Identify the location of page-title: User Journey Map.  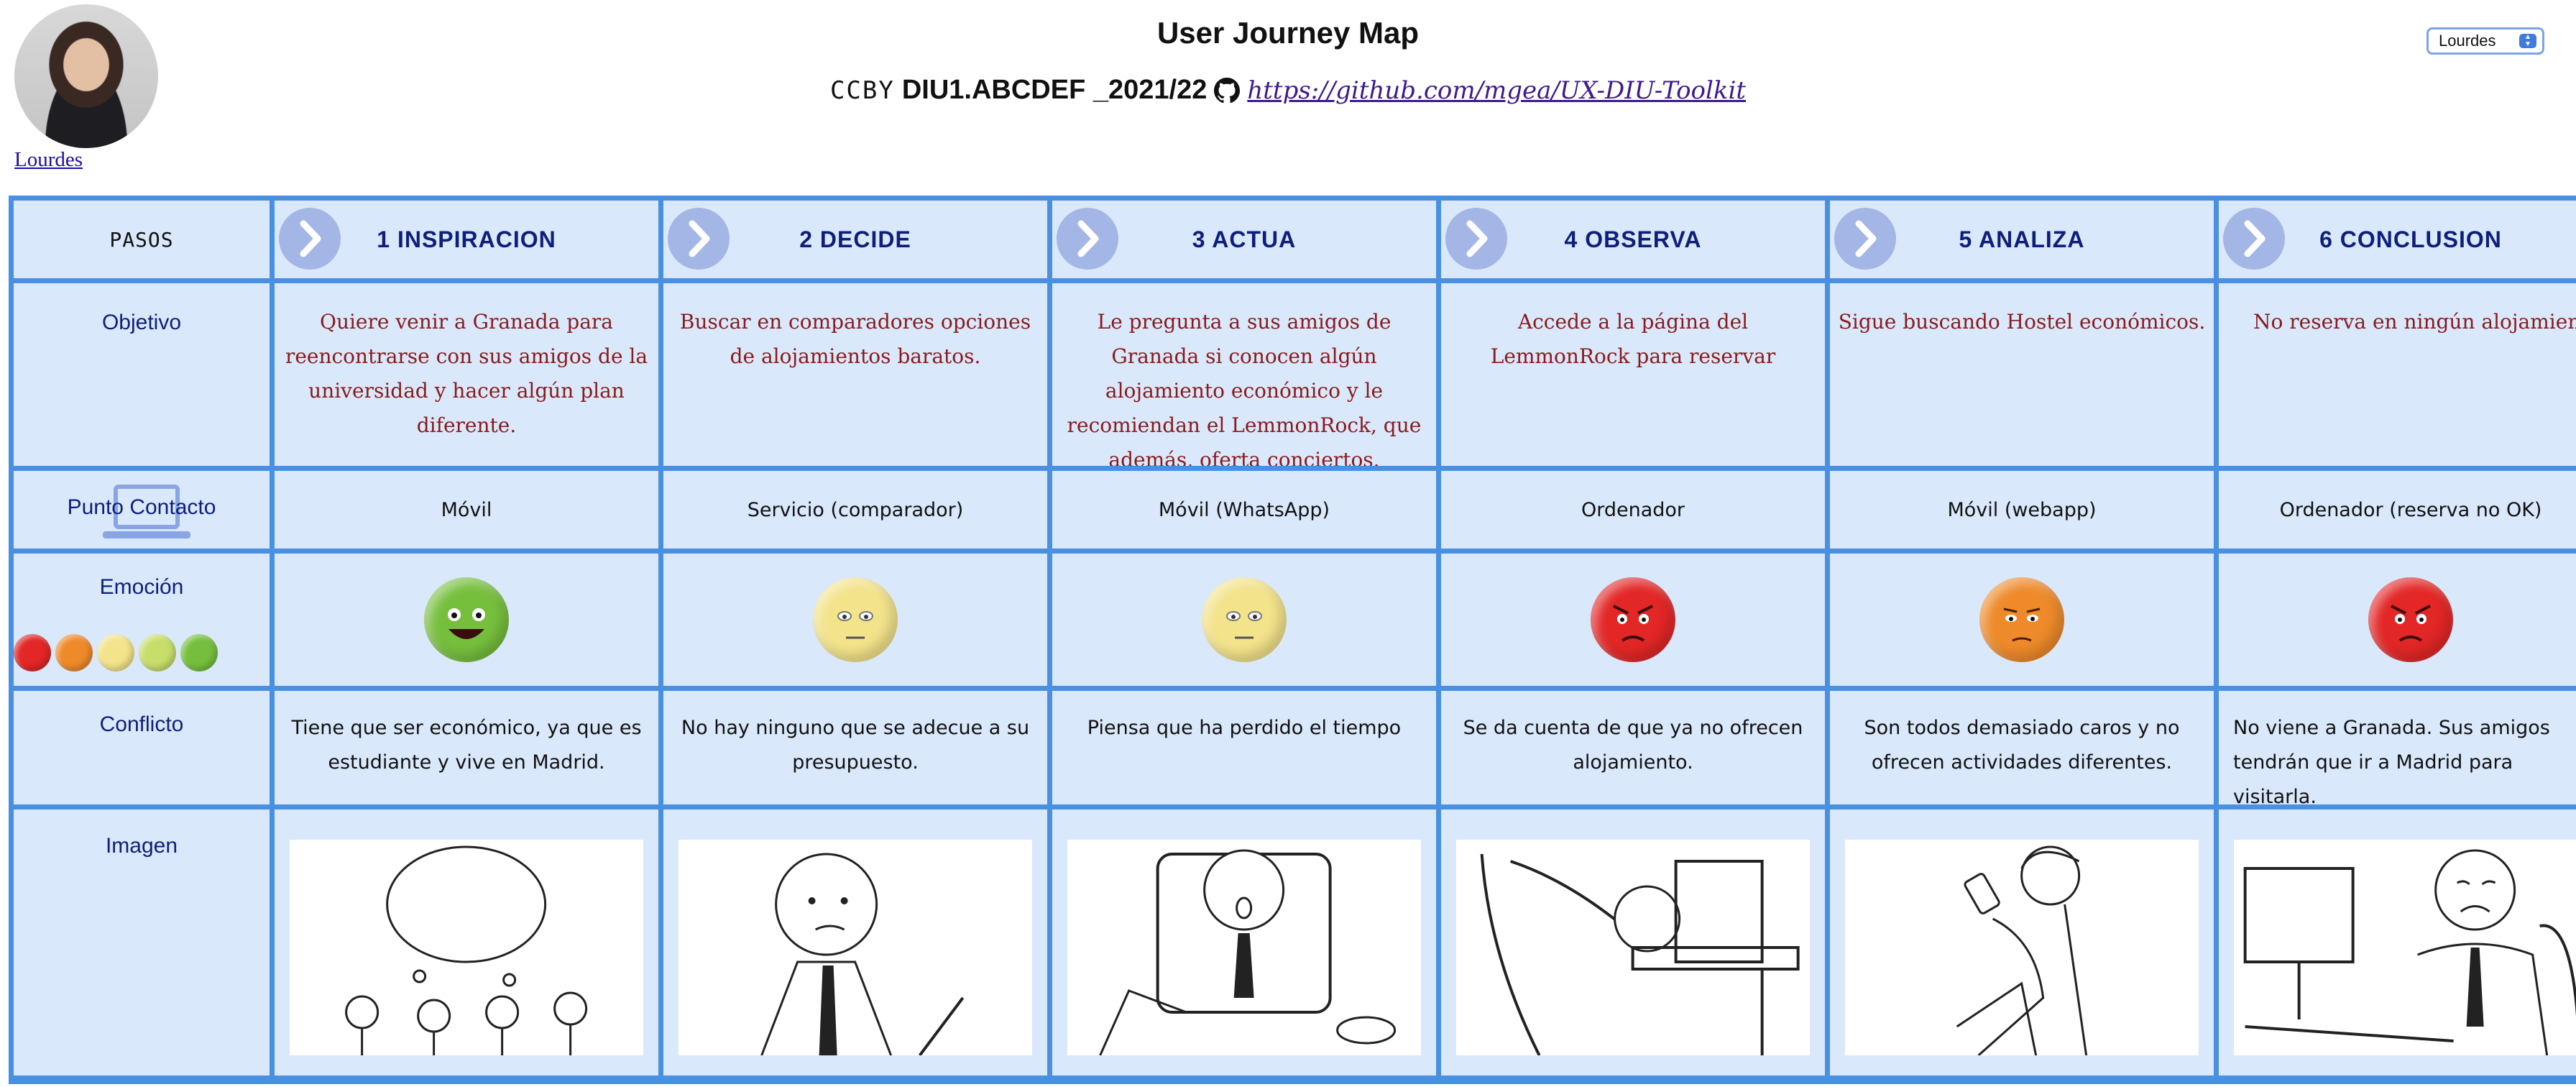
(1288, 33).